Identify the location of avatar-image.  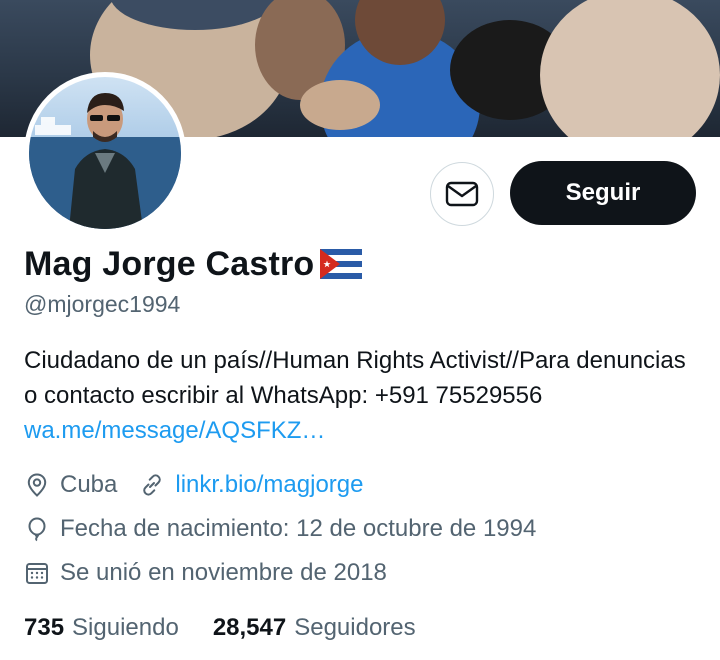
(105, 153).